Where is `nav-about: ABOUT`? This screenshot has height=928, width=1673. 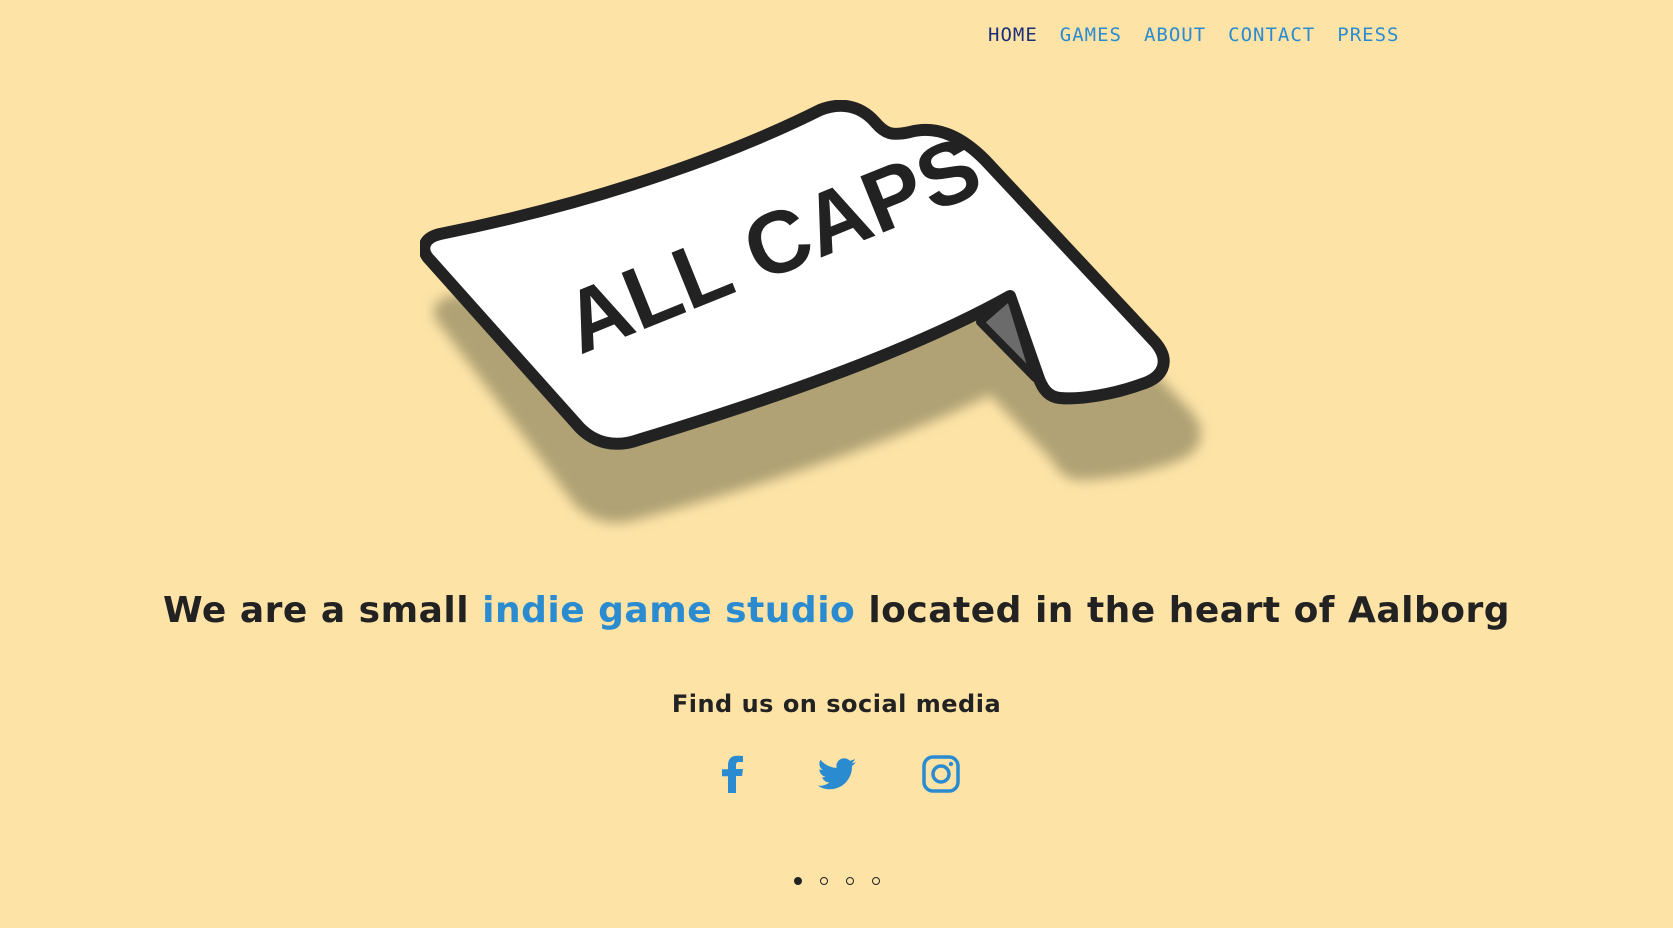
nav-about: ABOUT is located at coordinates (1175, 35).